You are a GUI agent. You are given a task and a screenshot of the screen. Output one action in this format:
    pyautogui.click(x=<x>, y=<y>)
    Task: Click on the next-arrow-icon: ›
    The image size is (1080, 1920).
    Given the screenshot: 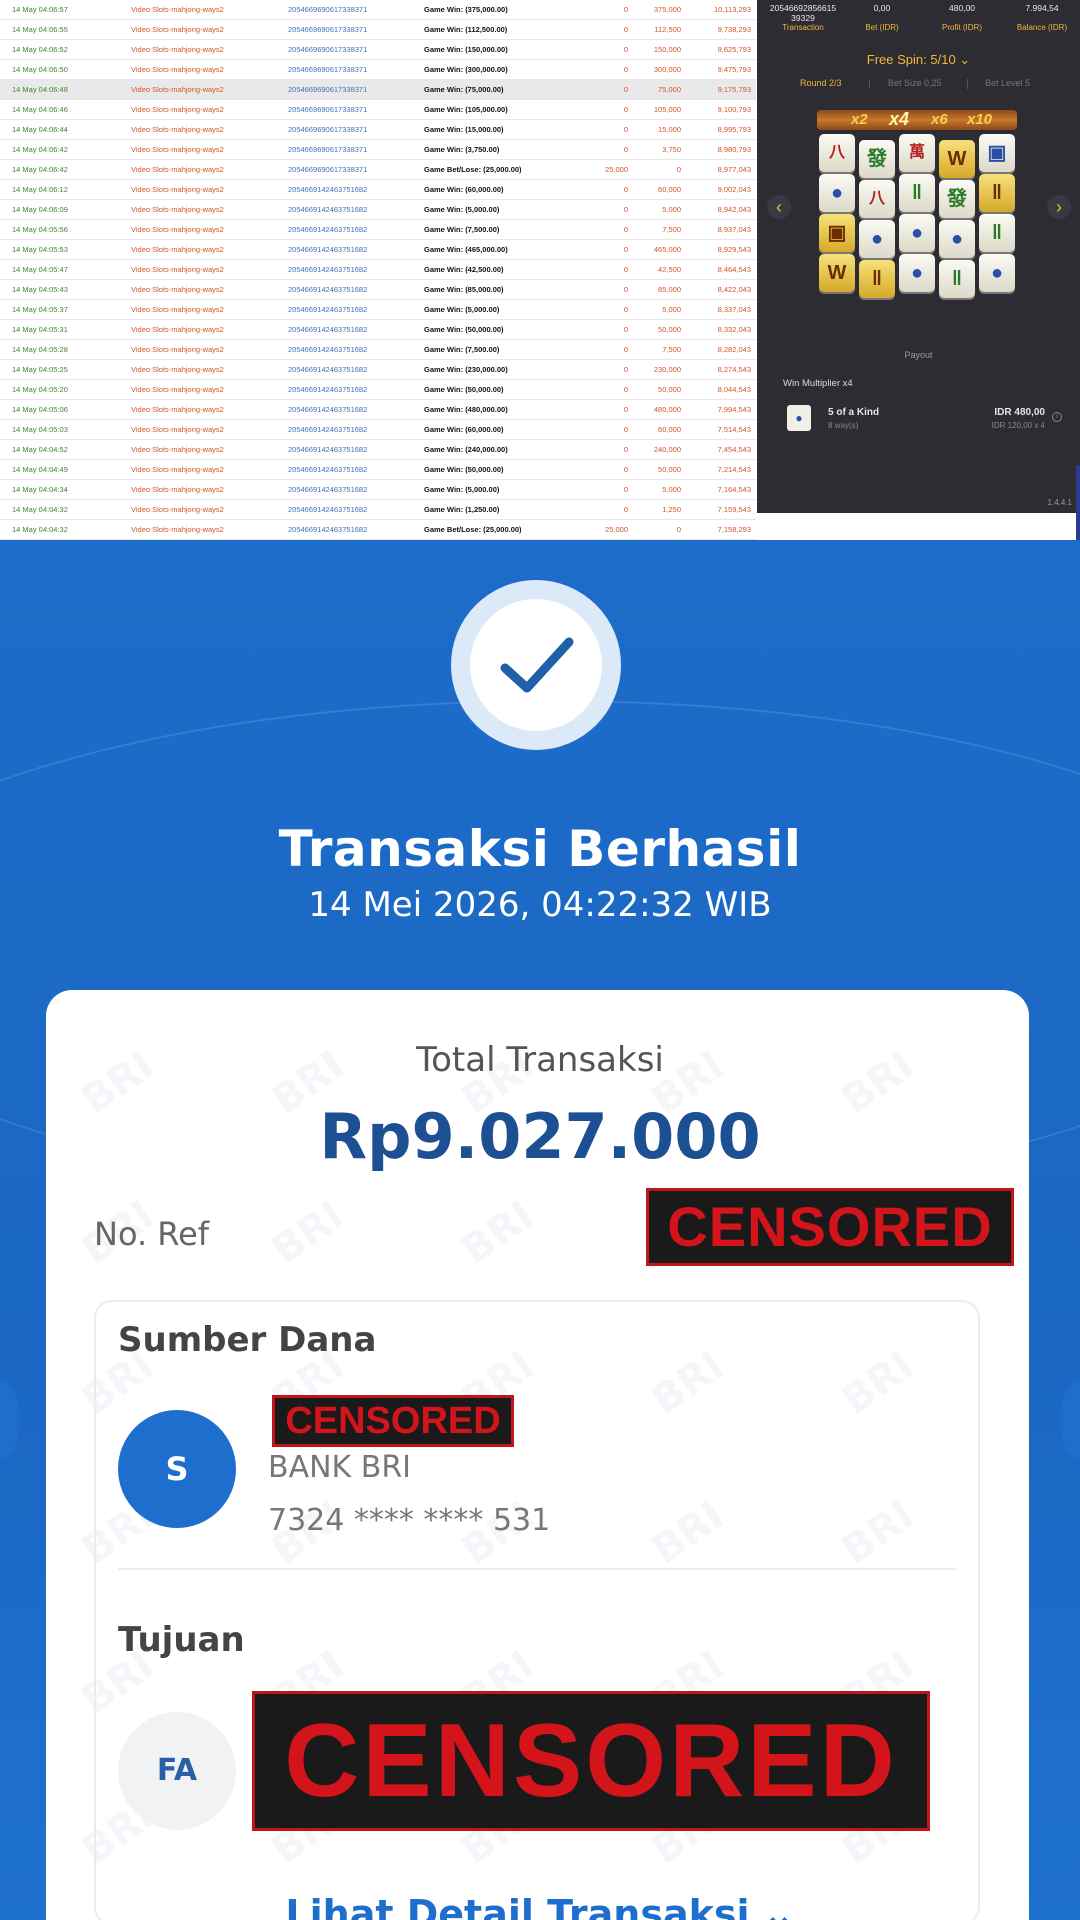 What is the action you would take?
    pyautogui.click(x=1059, y=207)
    